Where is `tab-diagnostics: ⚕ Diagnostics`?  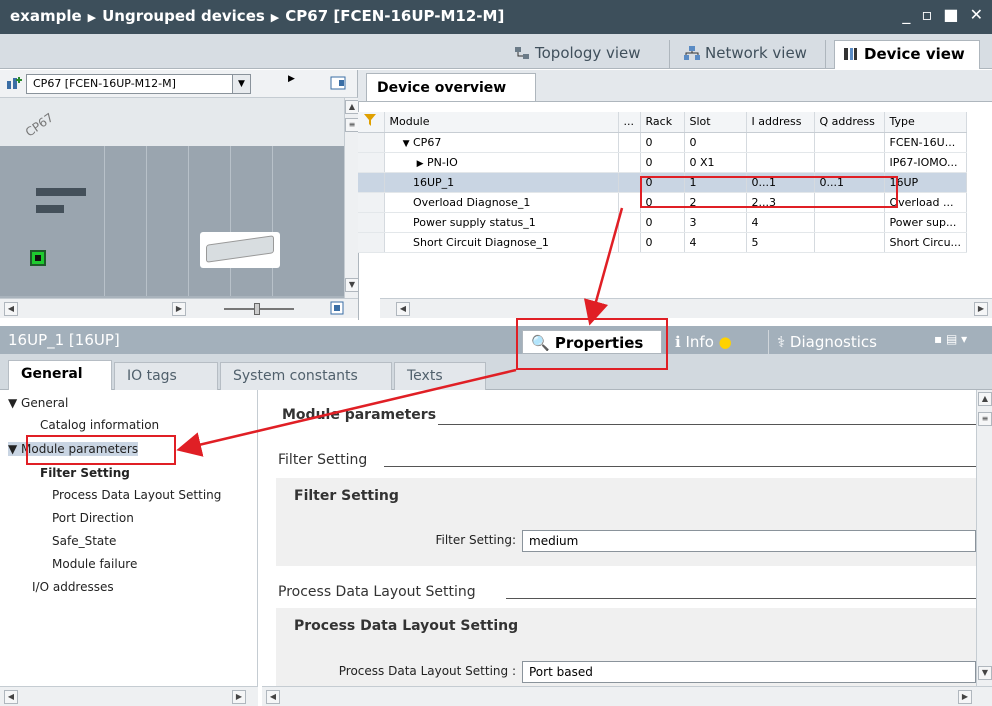 tab-diagnostics: ⚕ Diagnostics is located at coordinates (838, 342).